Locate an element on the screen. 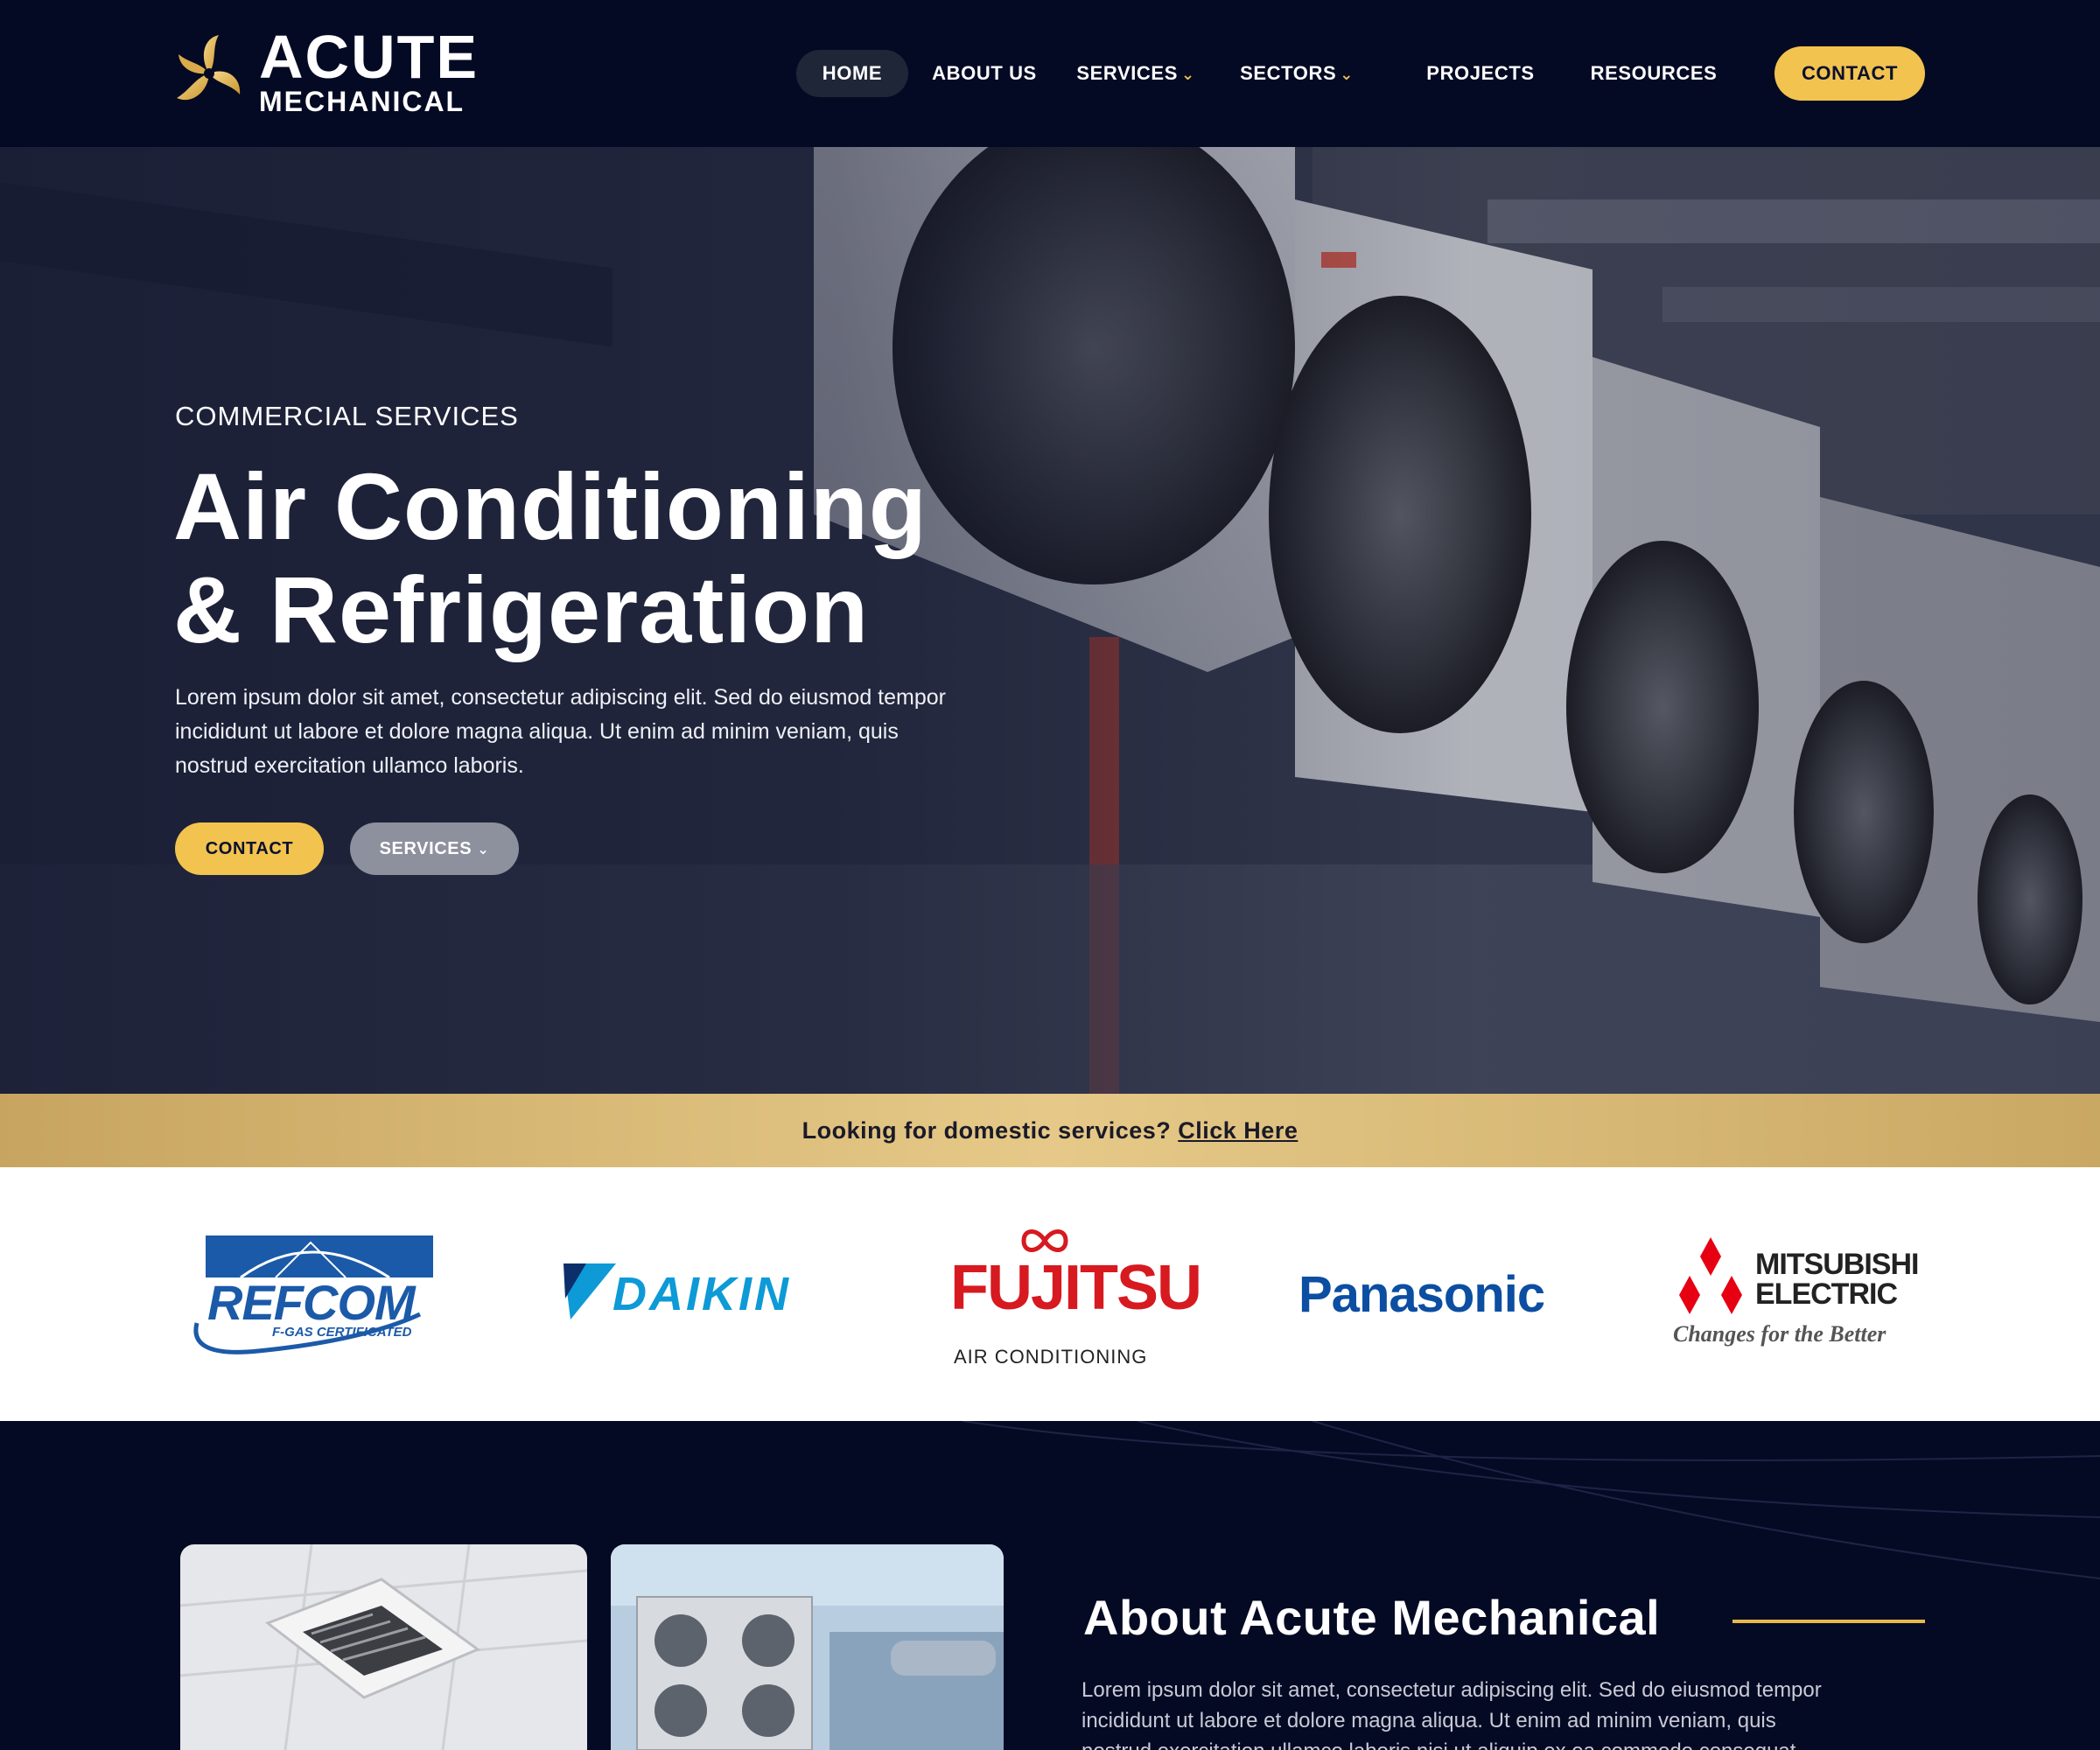  nav-sectors: SECTORS ⌄ is located at coordinates (1297, 73).